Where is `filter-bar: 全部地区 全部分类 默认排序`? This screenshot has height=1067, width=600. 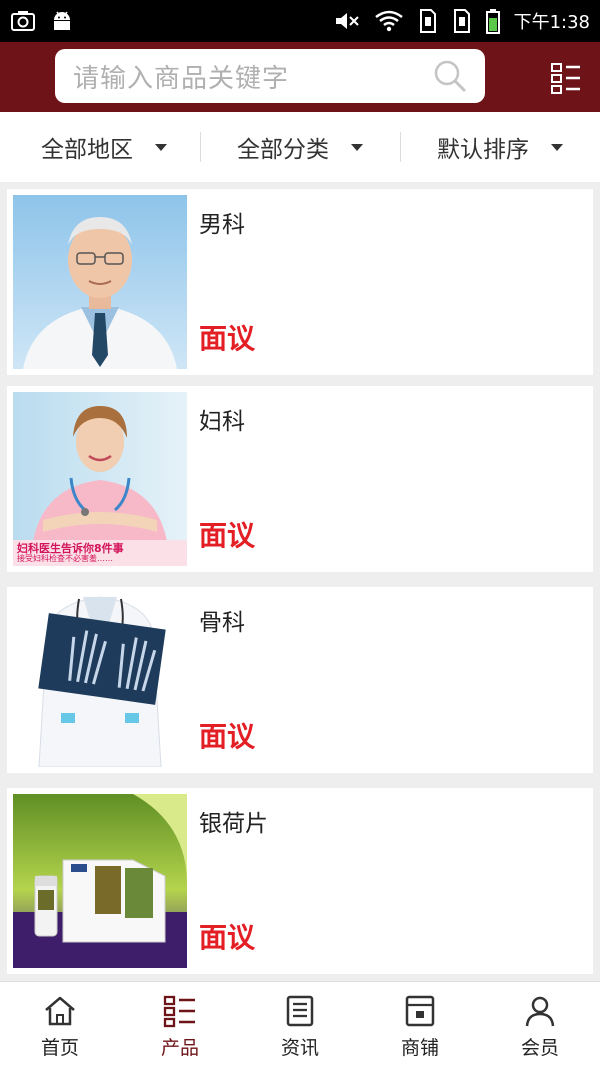 filter-bar: 全部地区 全部分类 默认排序 is located at coordinates (300, 147).